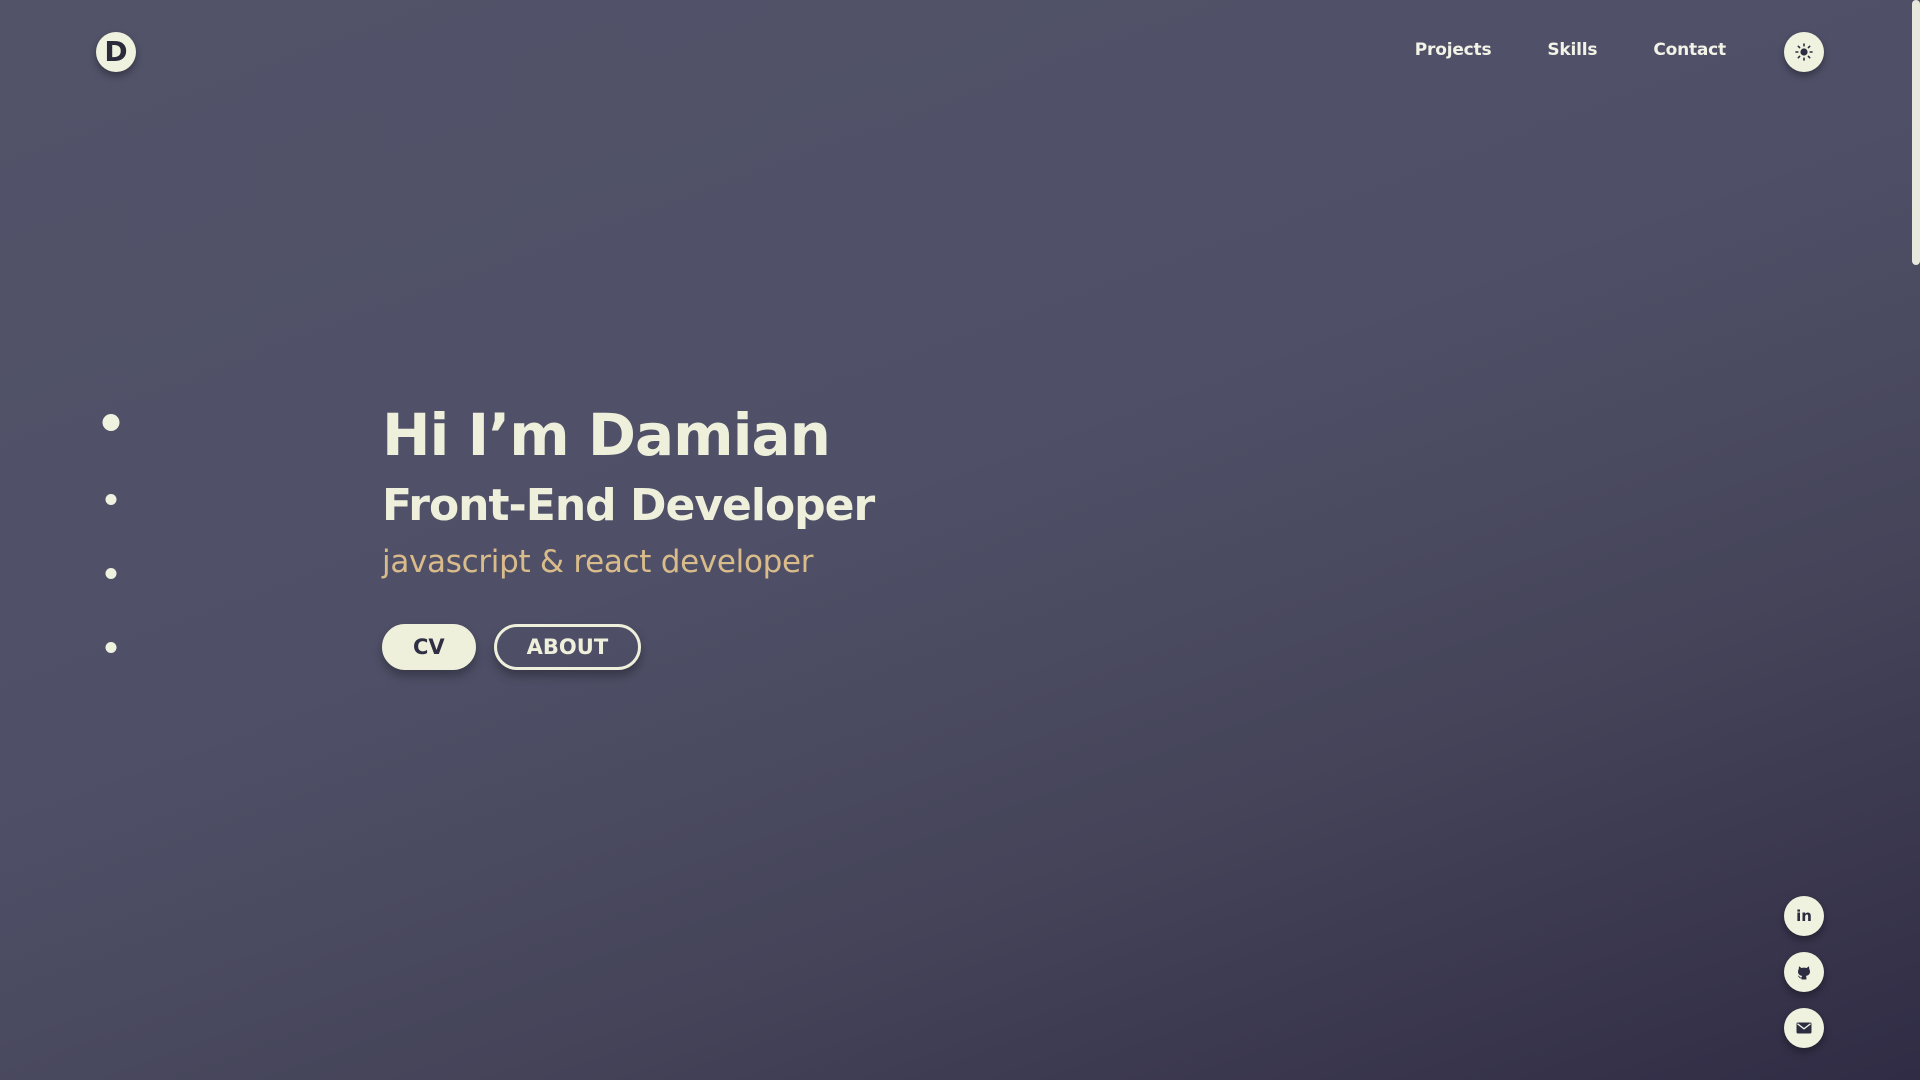  What do you see at coordinates (567, 647) in the screenshot?
I see `about-button: ABOUT` at bounding box center [567, 647].